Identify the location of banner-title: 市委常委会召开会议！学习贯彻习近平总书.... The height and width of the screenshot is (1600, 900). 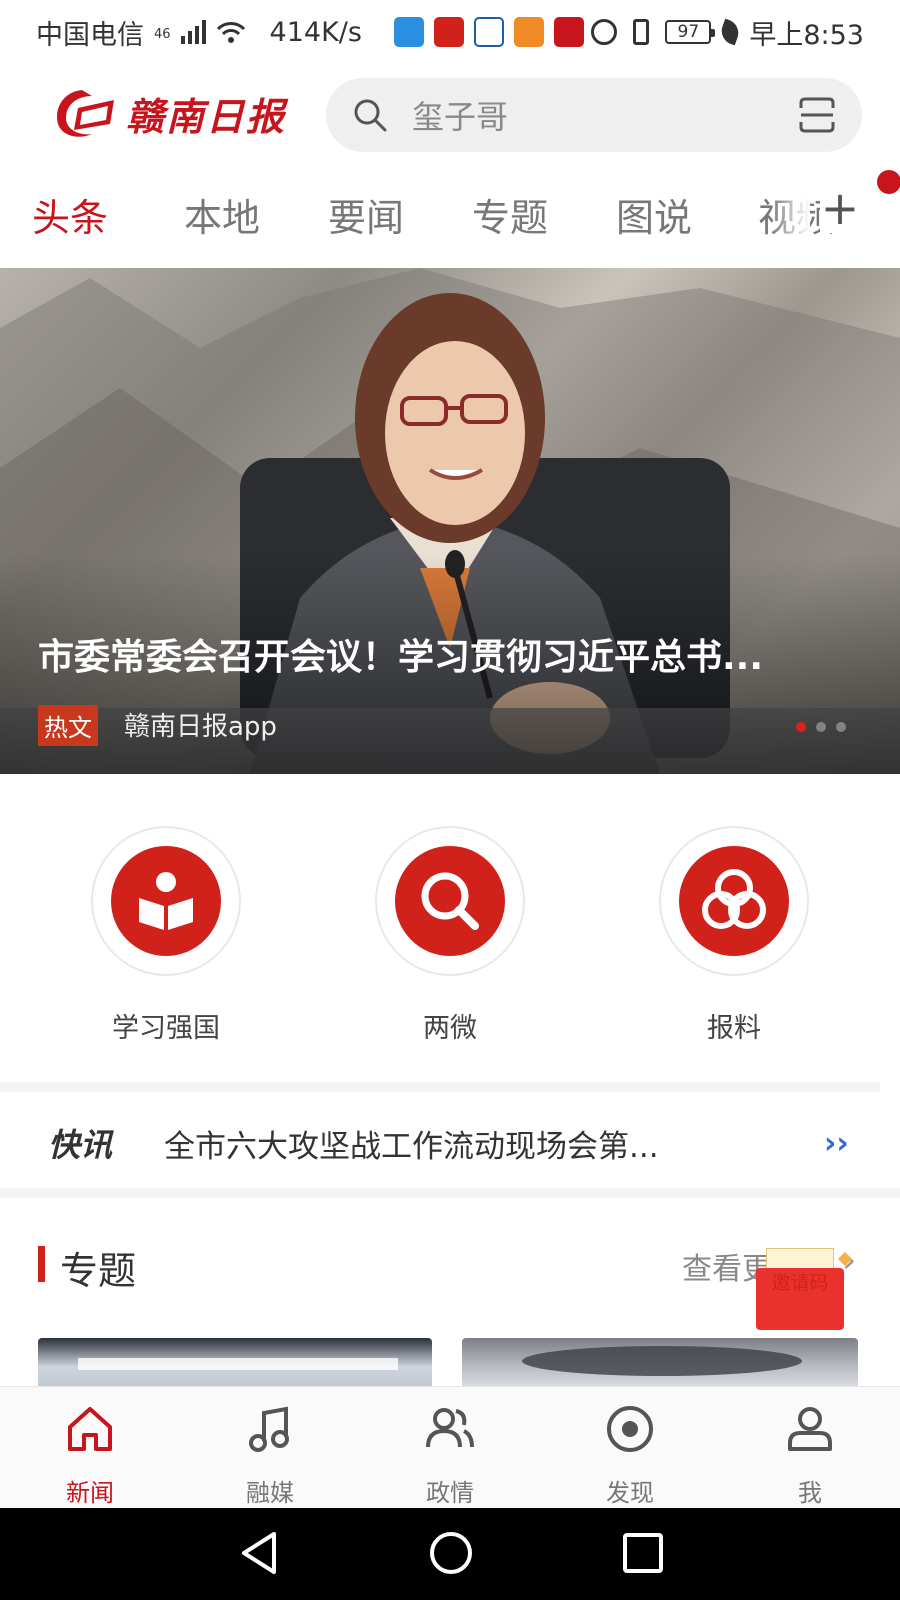
(438, 654).